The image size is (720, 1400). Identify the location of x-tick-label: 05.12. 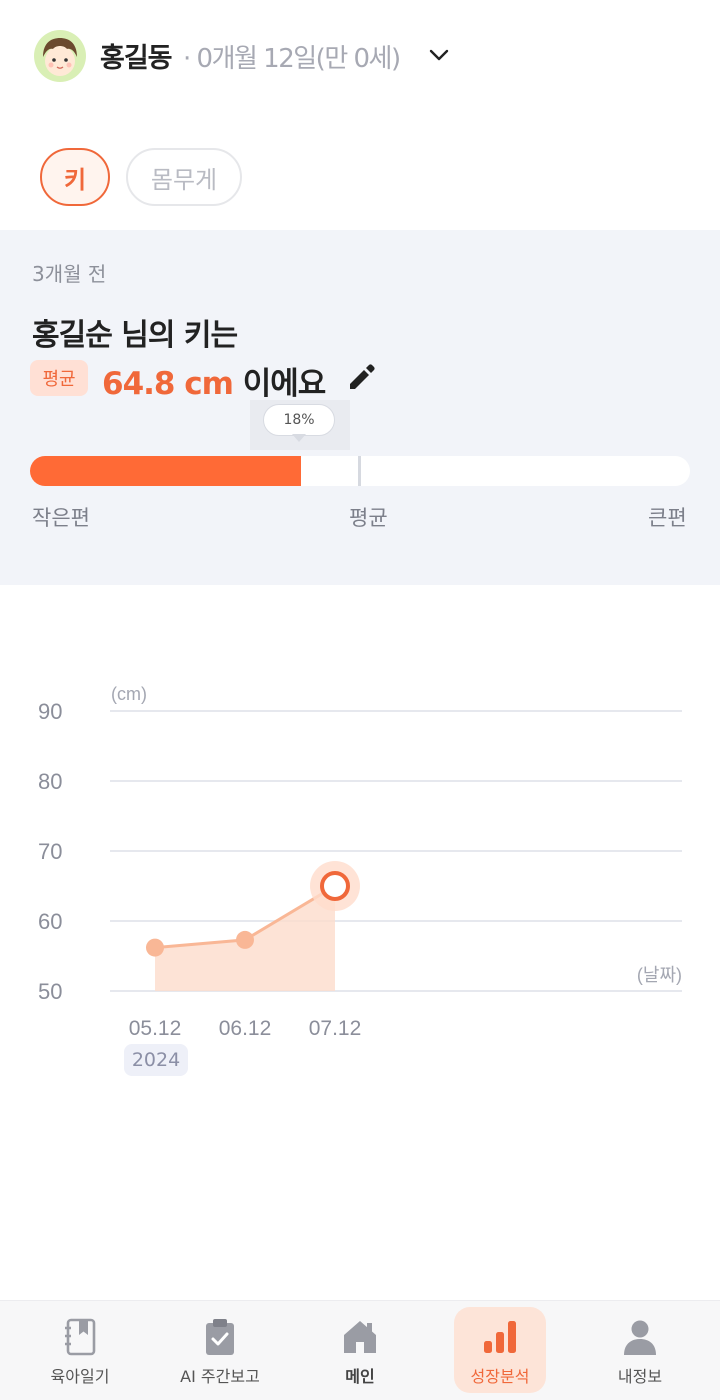
(155, 1028).